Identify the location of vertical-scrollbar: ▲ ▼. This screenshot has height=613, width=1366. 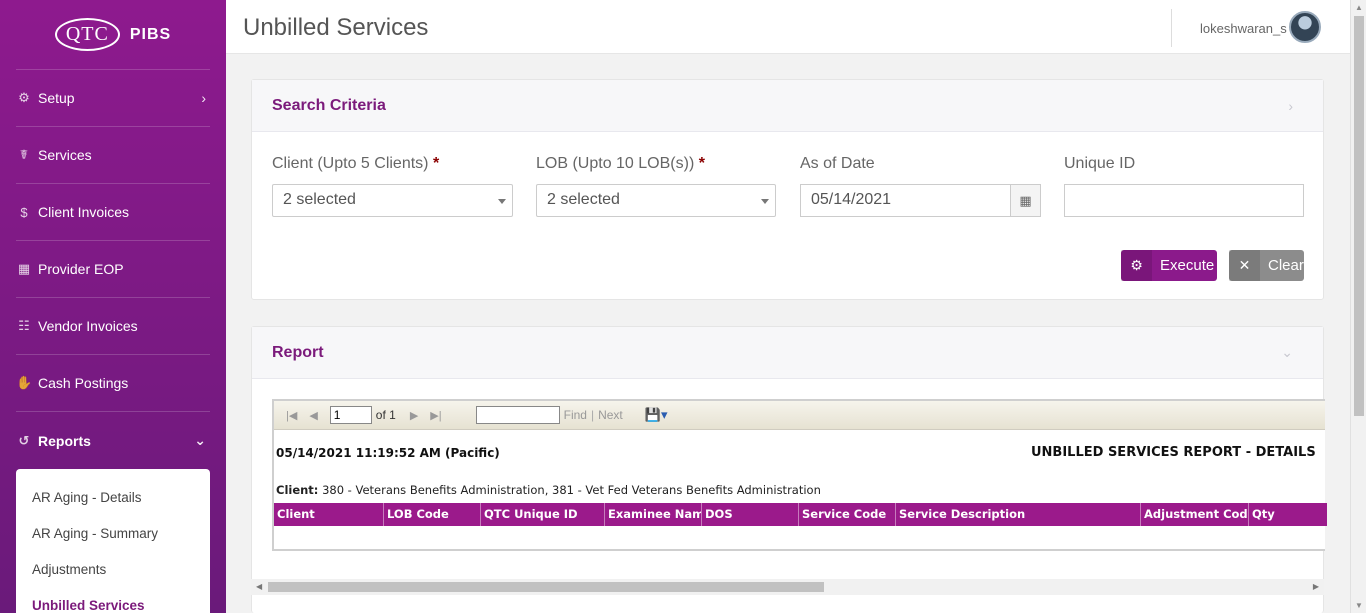
(1358, 306).